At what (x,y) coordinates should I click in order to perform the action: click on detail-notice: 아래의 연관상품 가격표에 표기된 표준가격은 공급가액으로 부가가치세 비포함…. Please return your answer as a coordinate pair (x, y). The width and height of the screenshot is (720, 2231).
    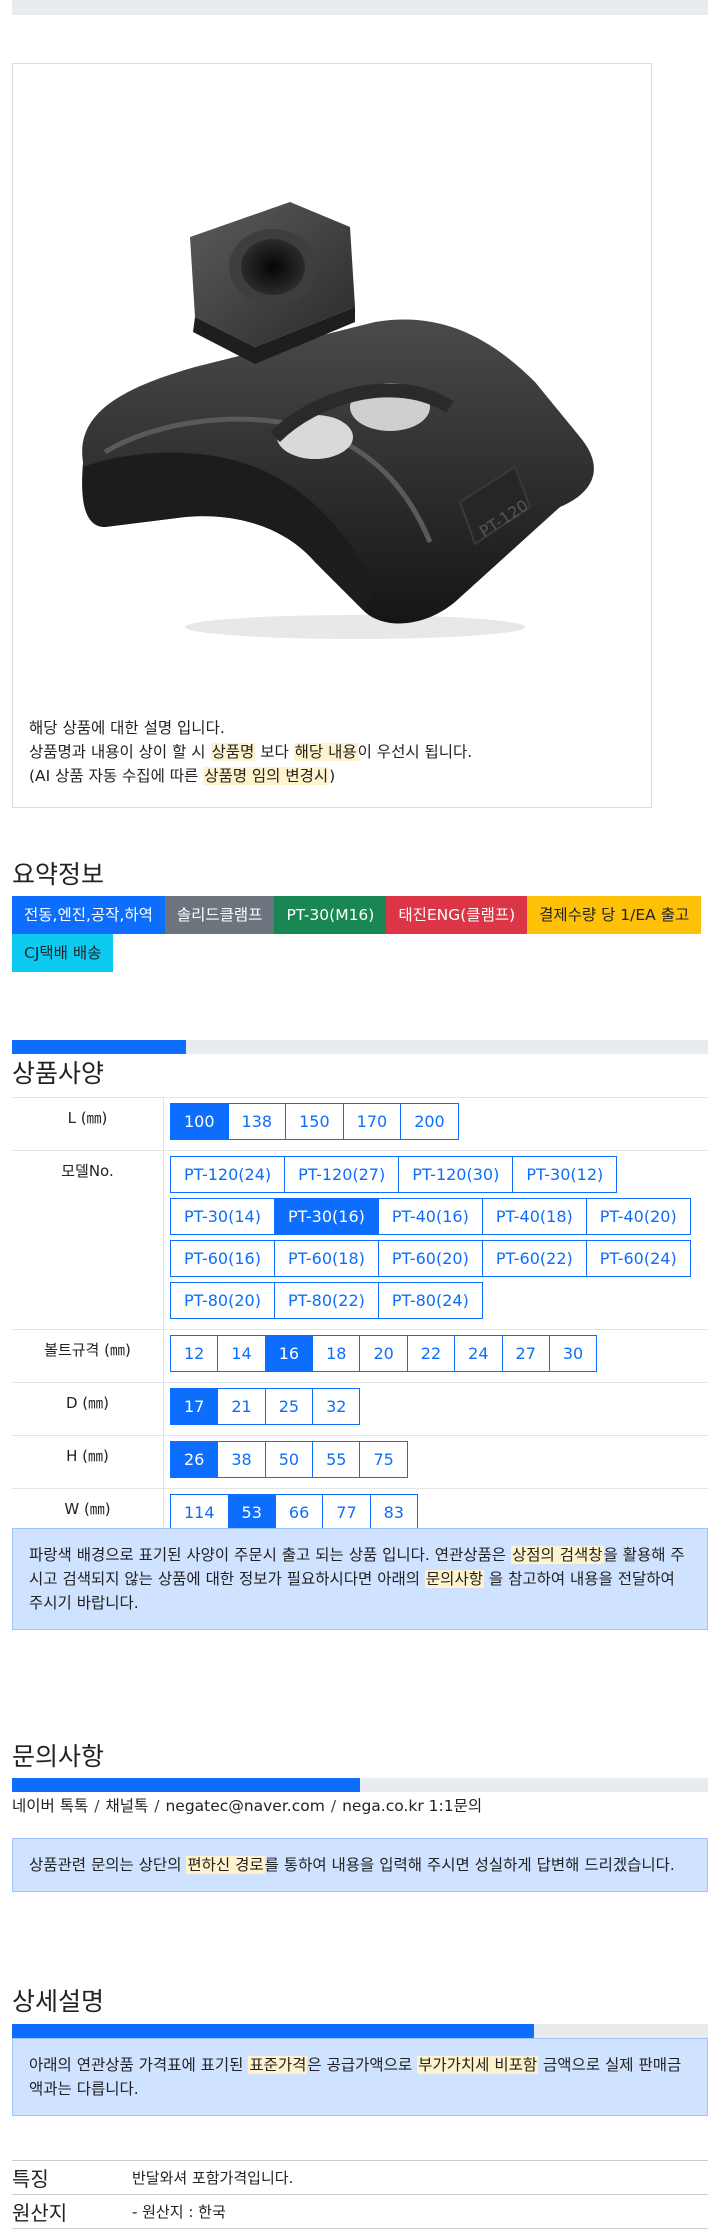
    Looking at the image, I should click on (360, 2077).